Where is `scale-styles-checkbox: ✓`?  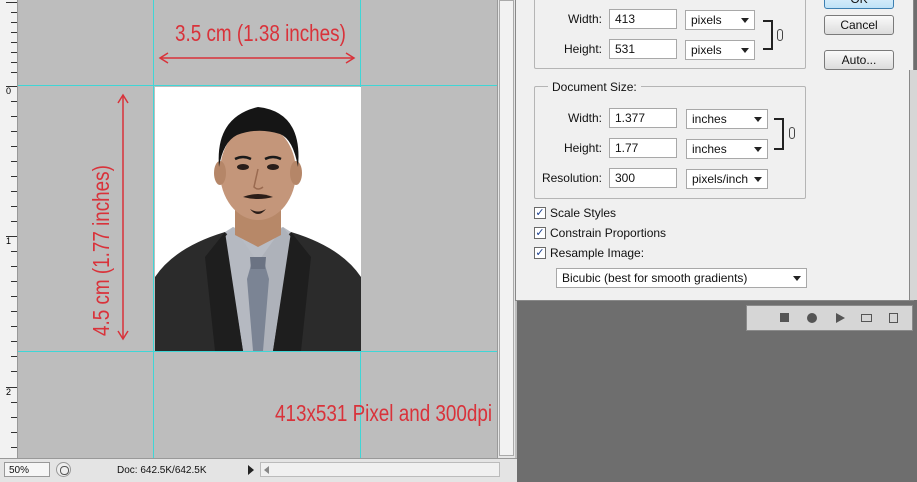 scale-styles-checkbox: ✓ is located at coordinates (540, 213).